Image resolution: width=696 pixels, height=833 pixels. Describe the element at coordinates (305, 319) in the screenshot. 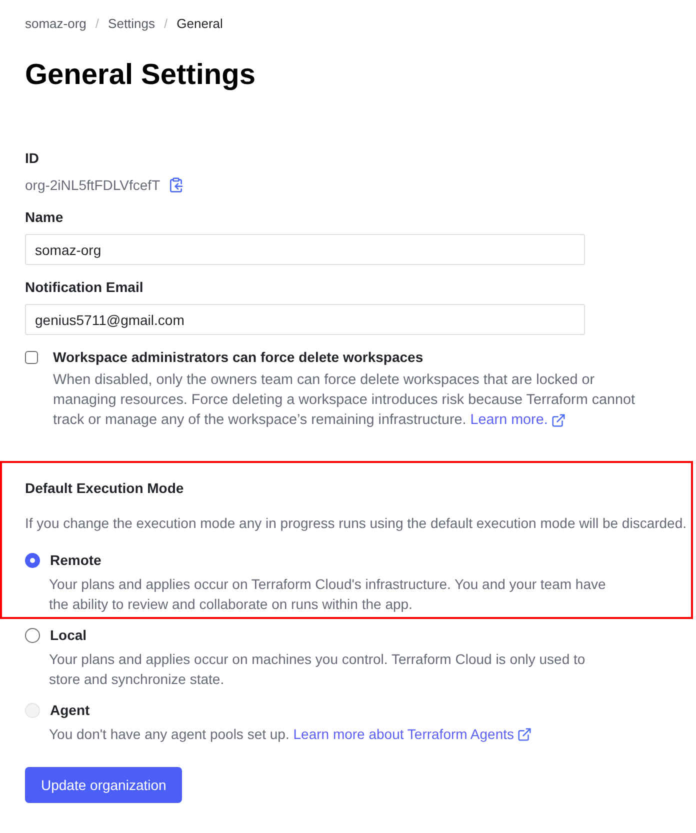

I see `text-input: genius5711@gmail.com` at that location.